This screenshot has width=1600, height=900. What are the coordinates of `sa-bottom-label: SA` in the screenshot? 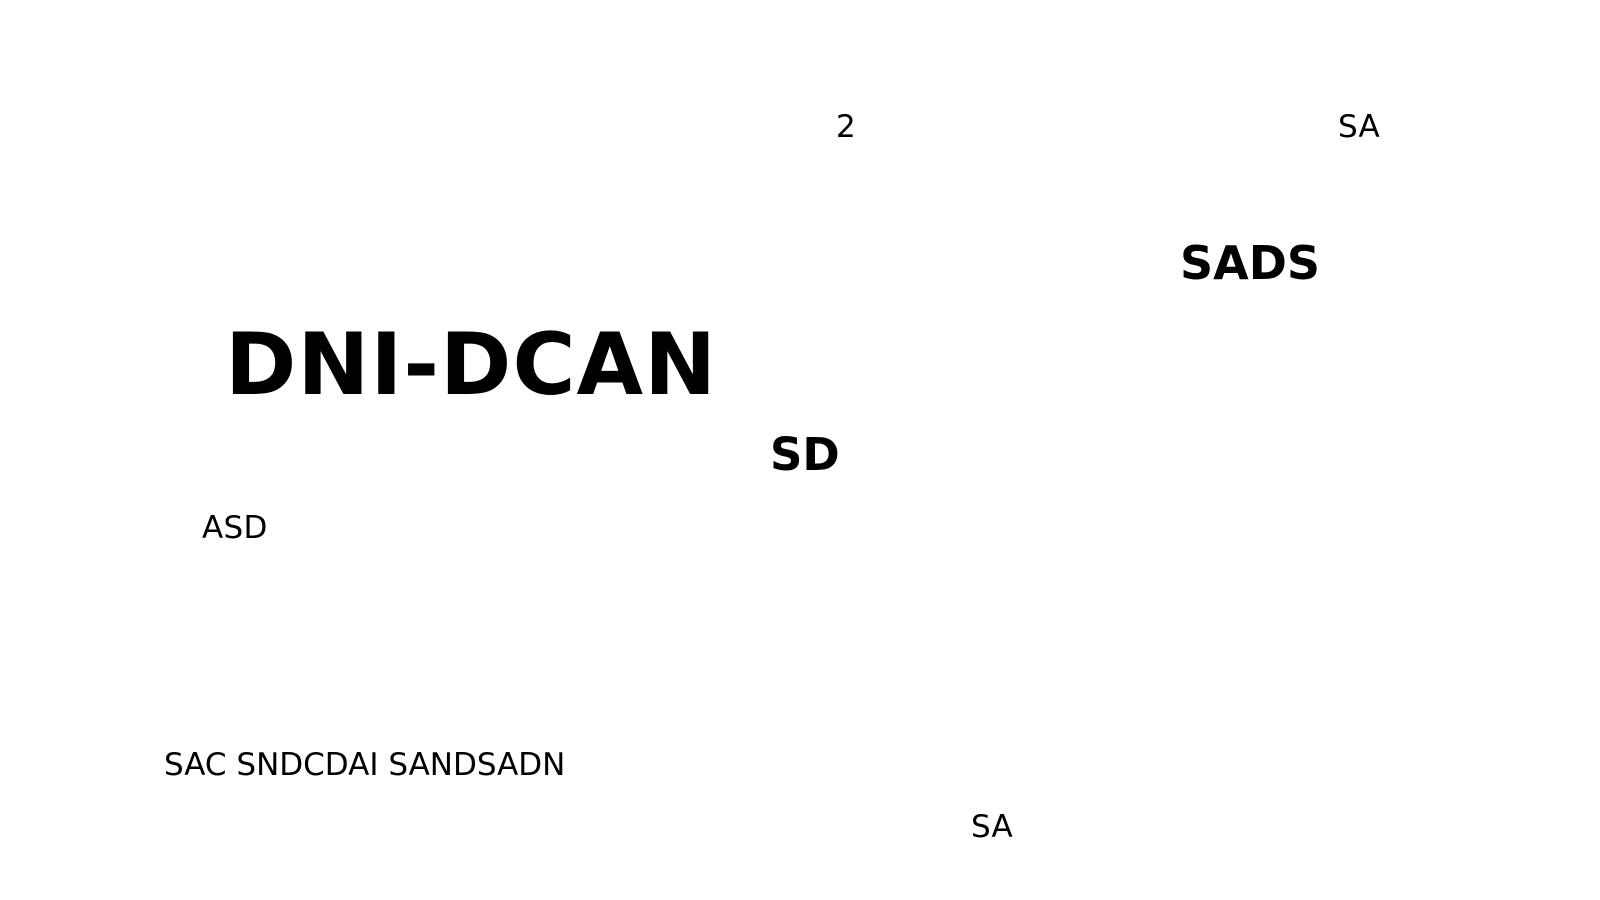 It's located at (992, 827).